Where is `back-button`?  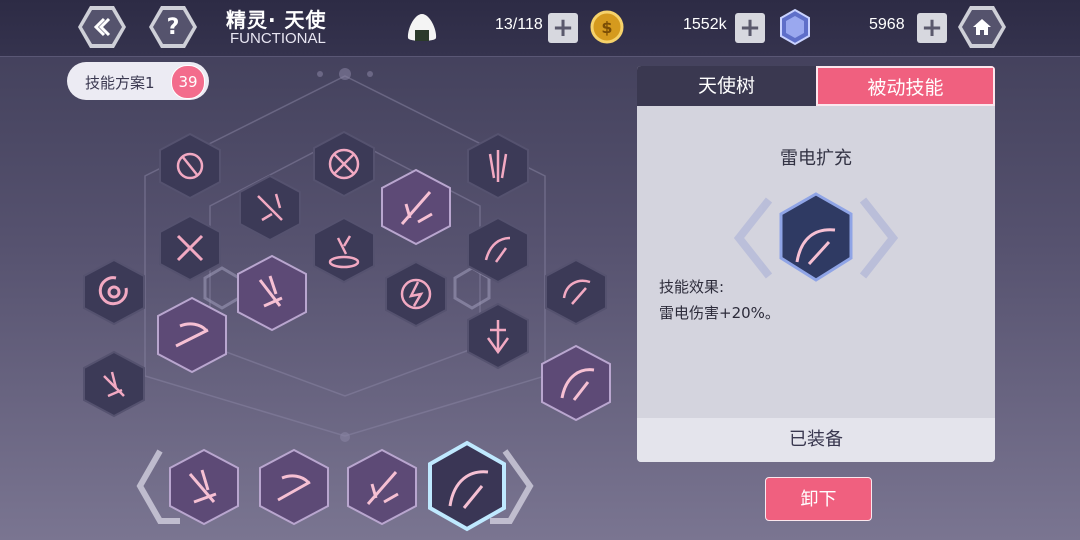 back-button is located at coordinates (102, 27).